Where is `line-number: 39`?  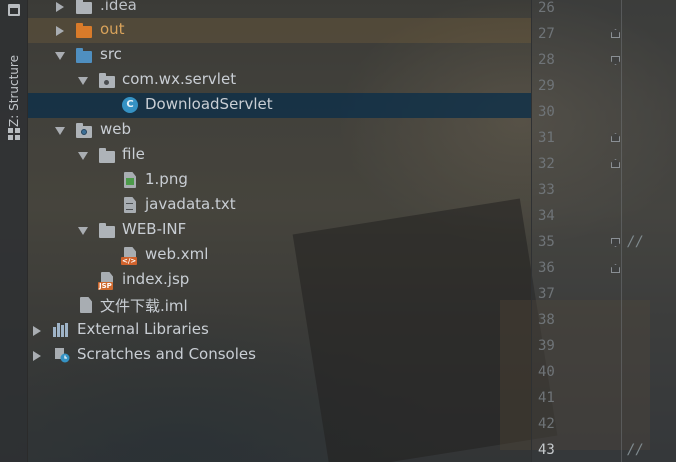 line-number: 39 is located at coordinates (546, 346).